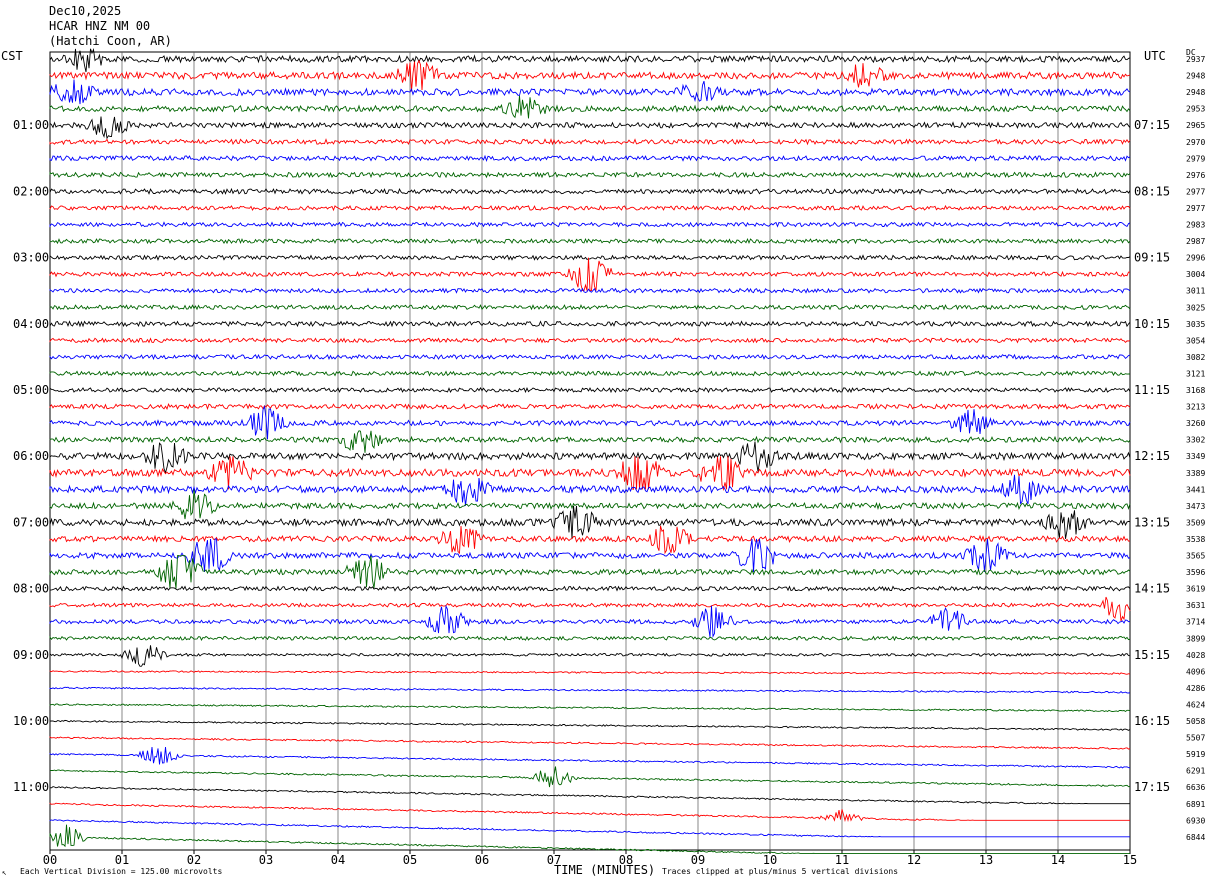 The image size is (1210, 886). What do you see at coordinates (1195, 556) in the screenshot?
I see `dc-offset-label: 3565` at bounding box center [1195, 556].